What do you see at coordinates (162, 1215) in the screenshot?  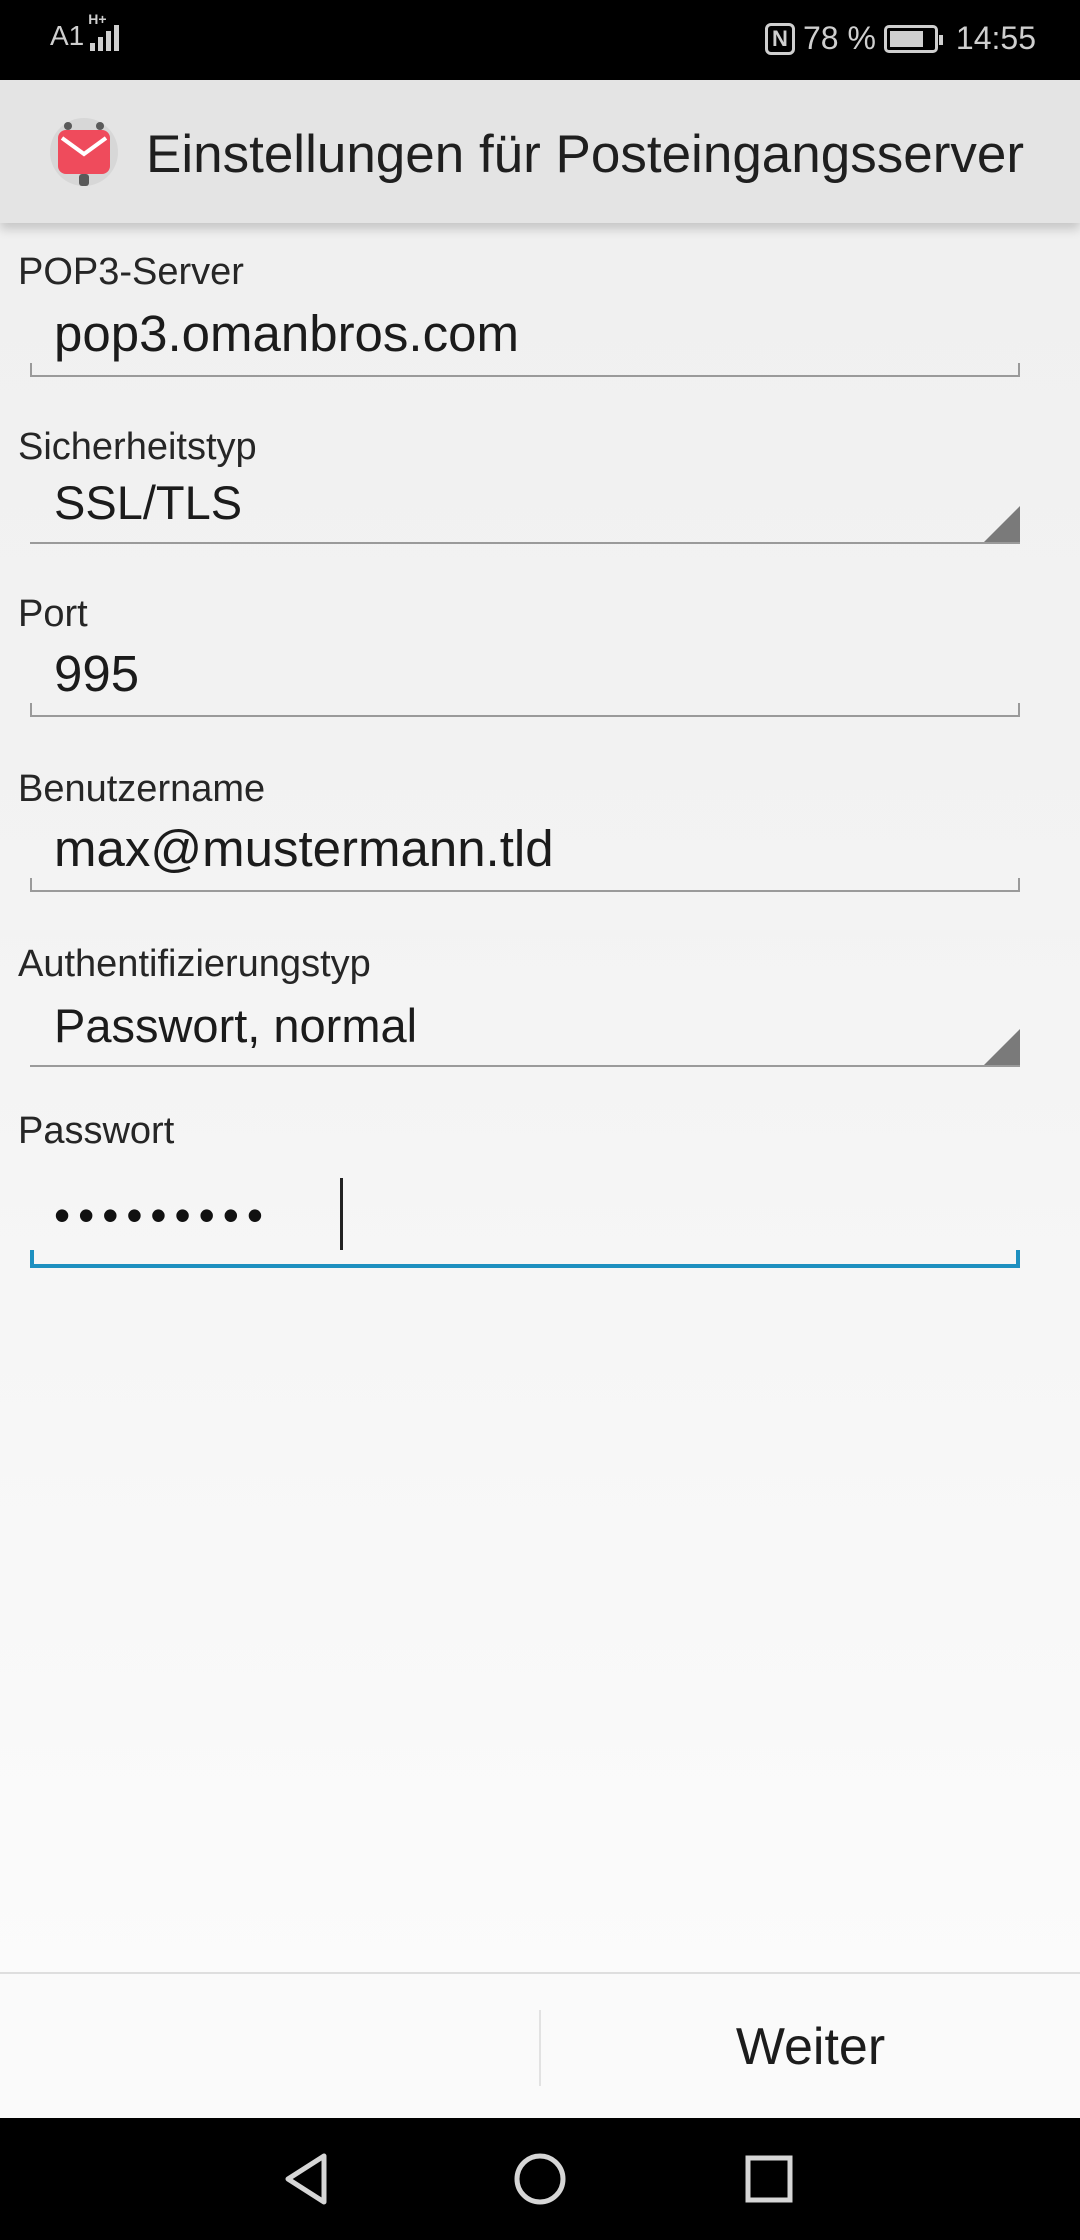 I see `password-masked-value: •••••••••` at bounding box center [162, 1215].